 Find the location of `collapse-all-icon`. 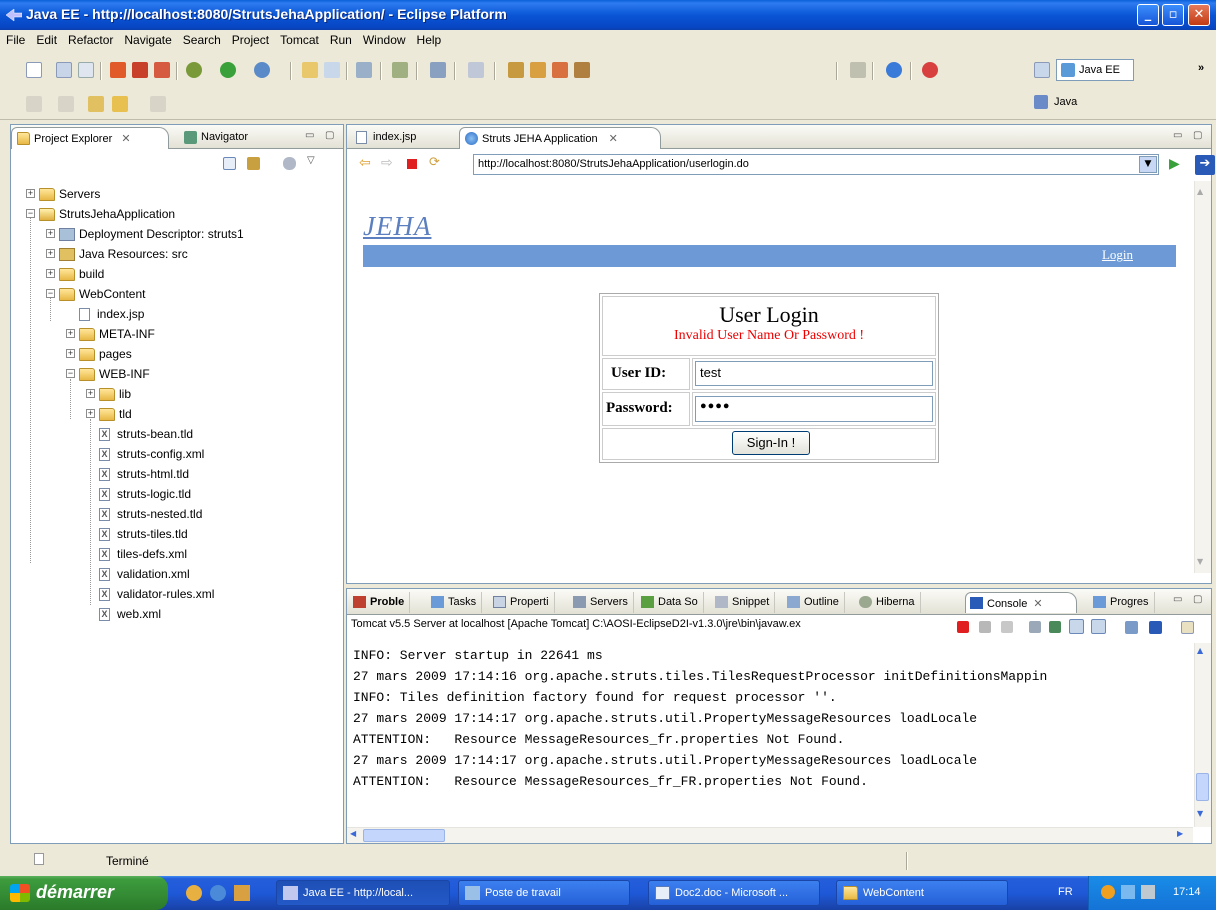

collapse-all-icon is located at coordinates (229, 163).